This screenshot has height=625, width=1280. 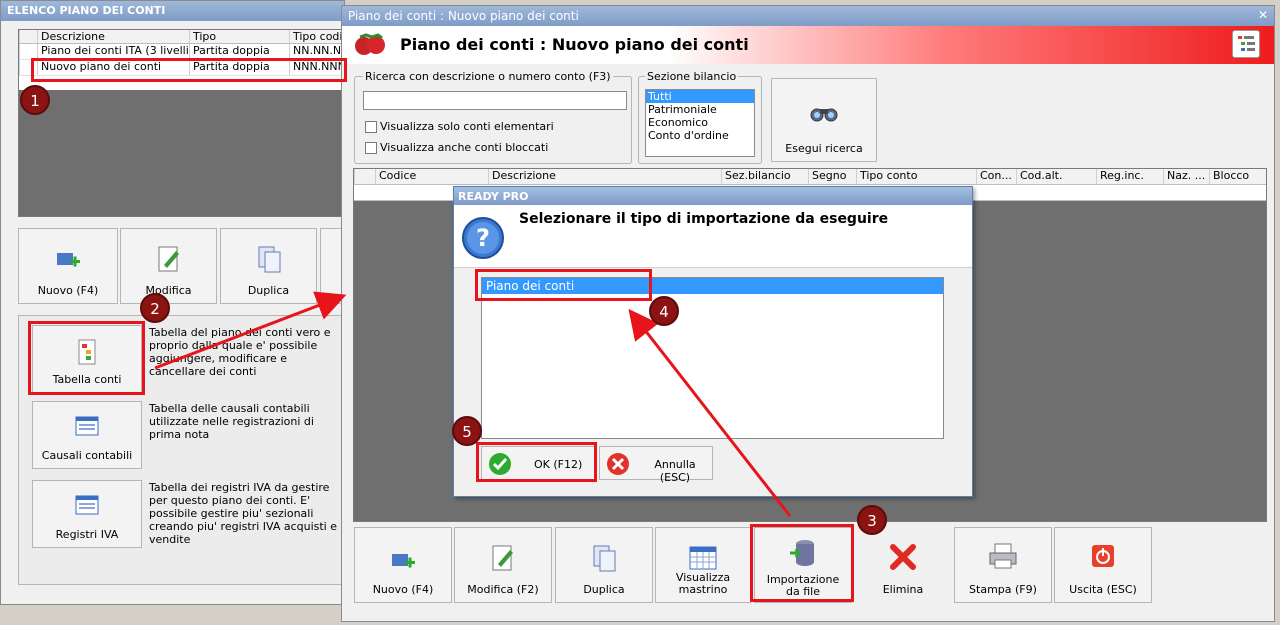 What do you see at coordinates (467, 431) in the screenshot?
I see `step-badge-5: 5` at bounding box center [467, 431].